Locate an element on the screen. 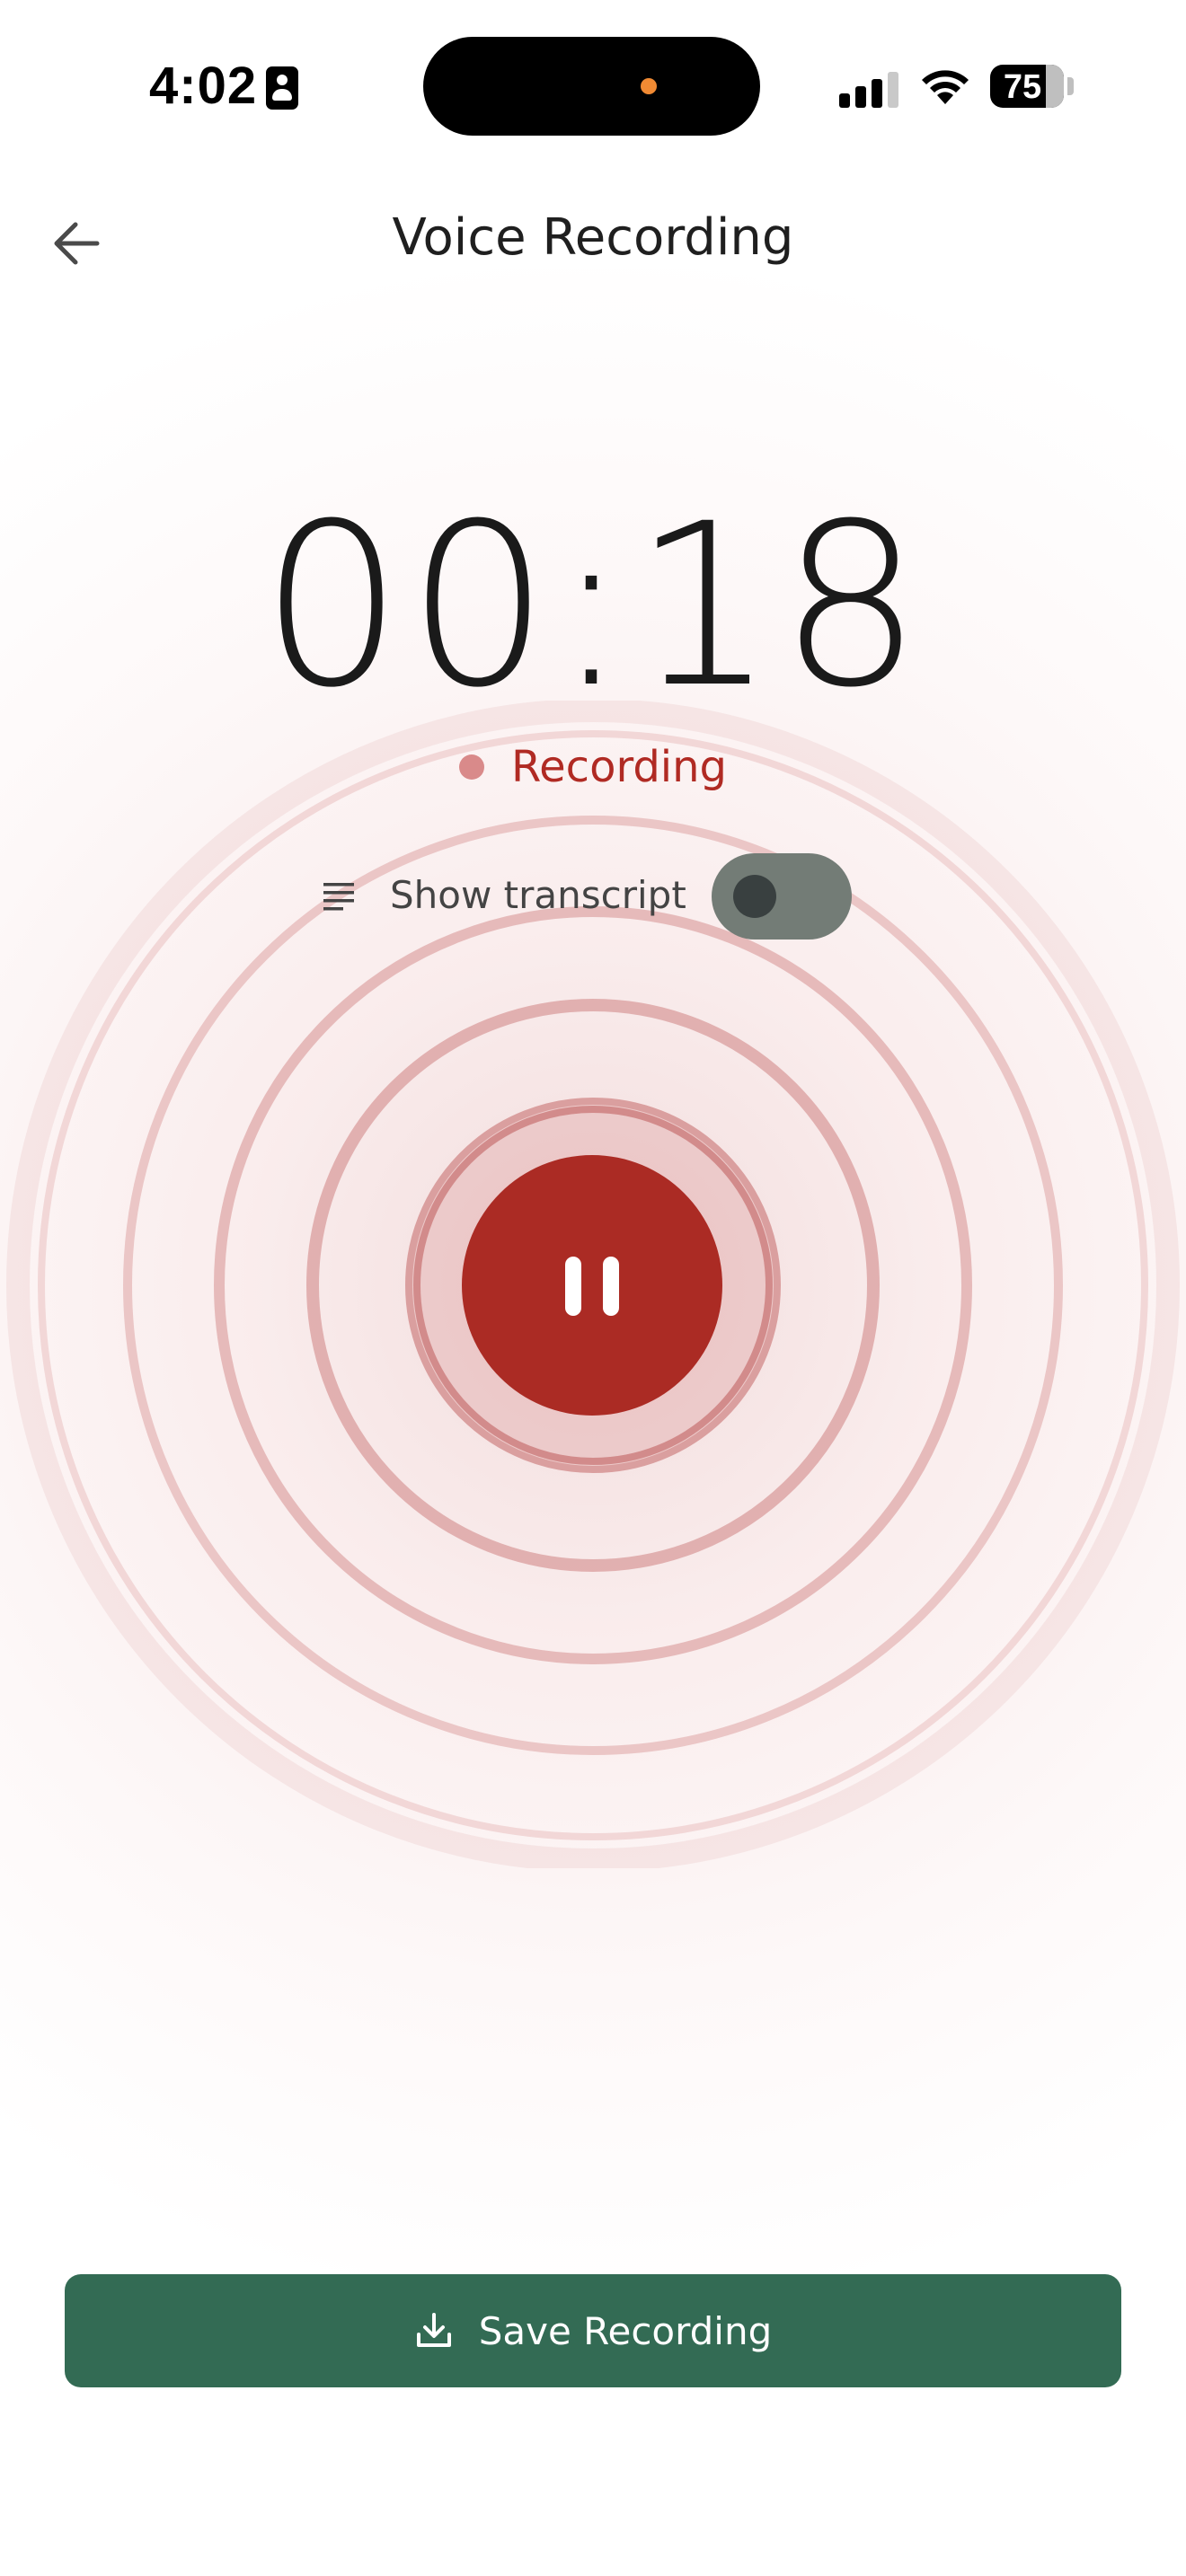  dynamic-island is located at coordinates (591, 86).